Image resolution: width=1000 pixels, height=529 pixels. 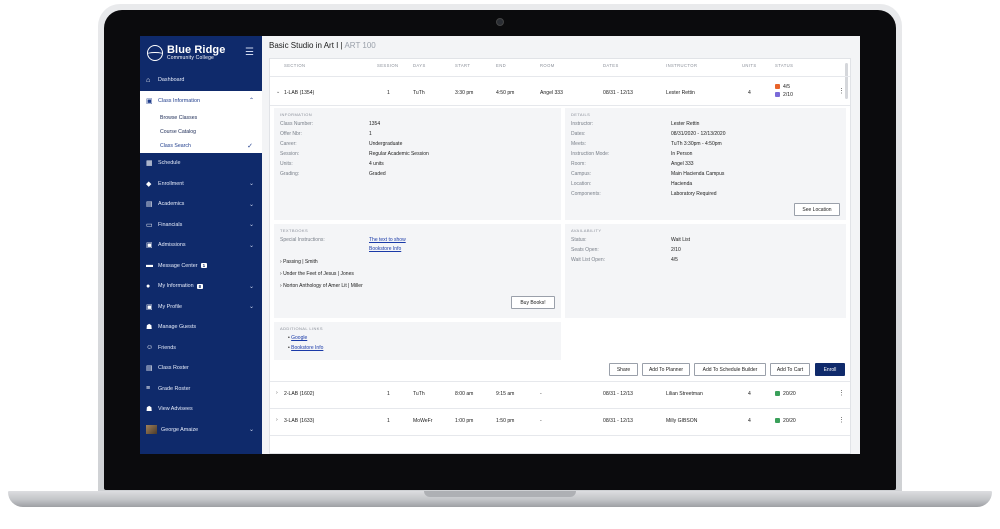 I want to click on logo-text: Blue Ridge Community College, so click(x=196, y=53).